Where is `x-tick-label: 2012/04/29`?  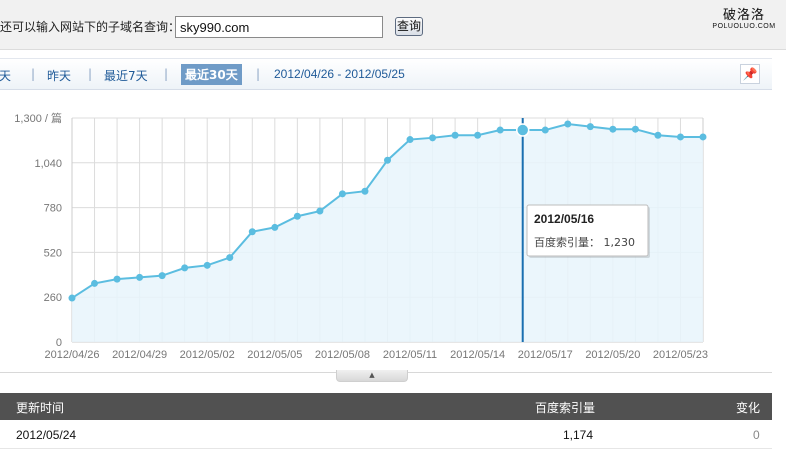 x-tick-label: 2012/04/29 is located at coordinates (139, 355).